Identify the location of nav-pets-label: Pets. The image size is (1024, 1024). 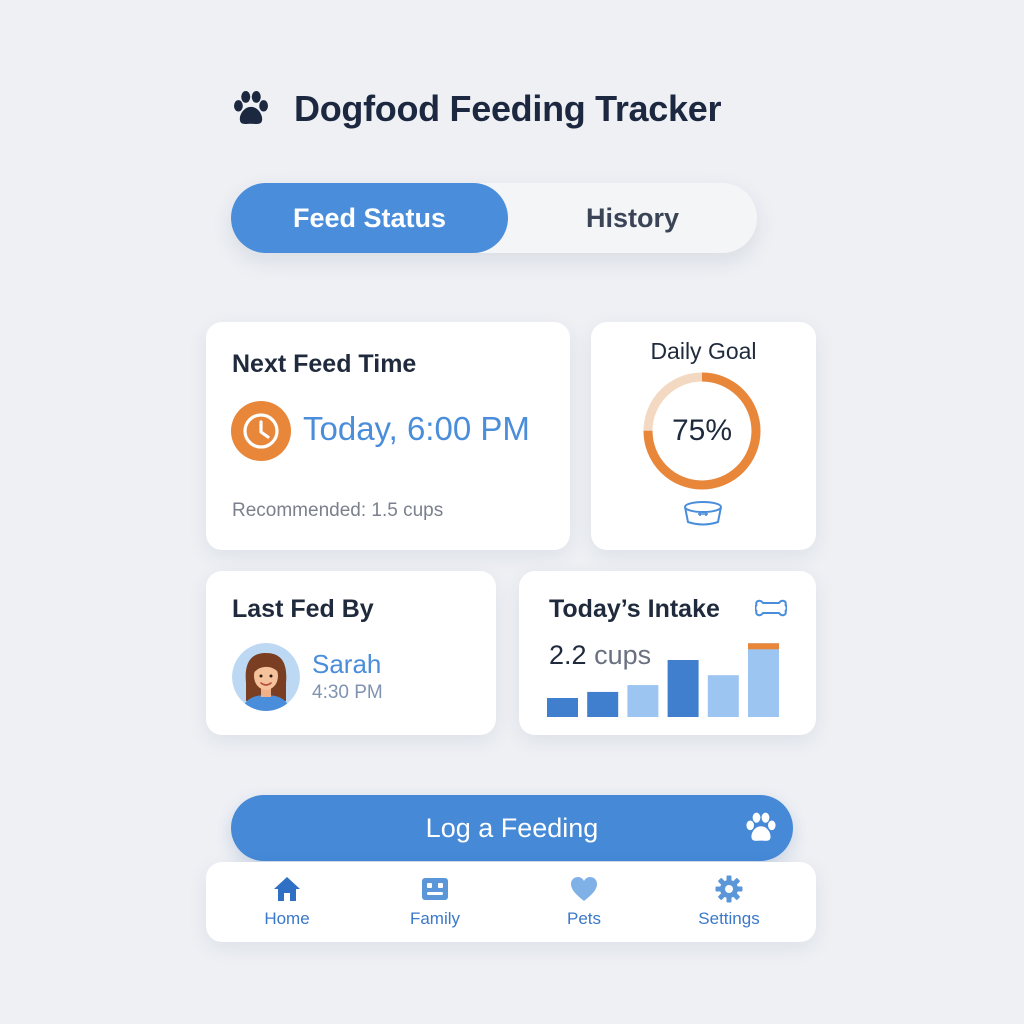
(584, 918).